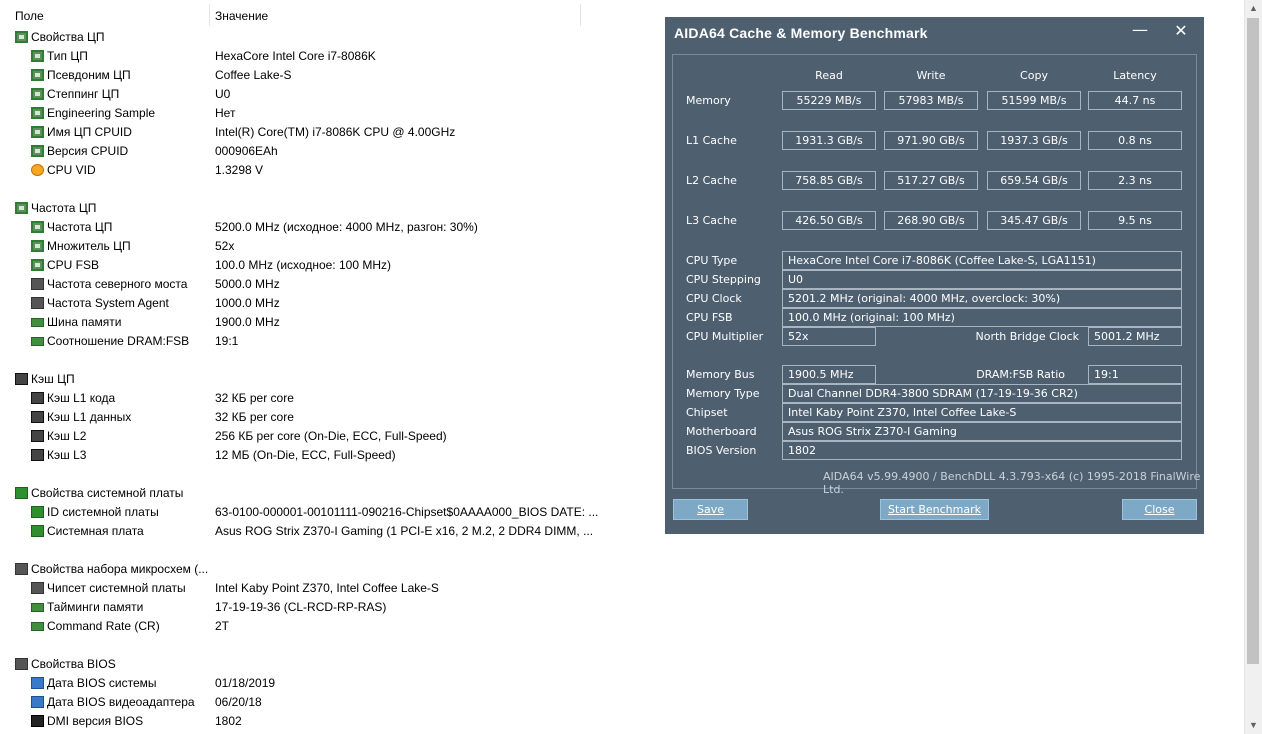 The image size is (1262, 734). I want to click on list-item: CPU FSB 100.0 MHz (исходное: 100 MHz), so click(320, 265).